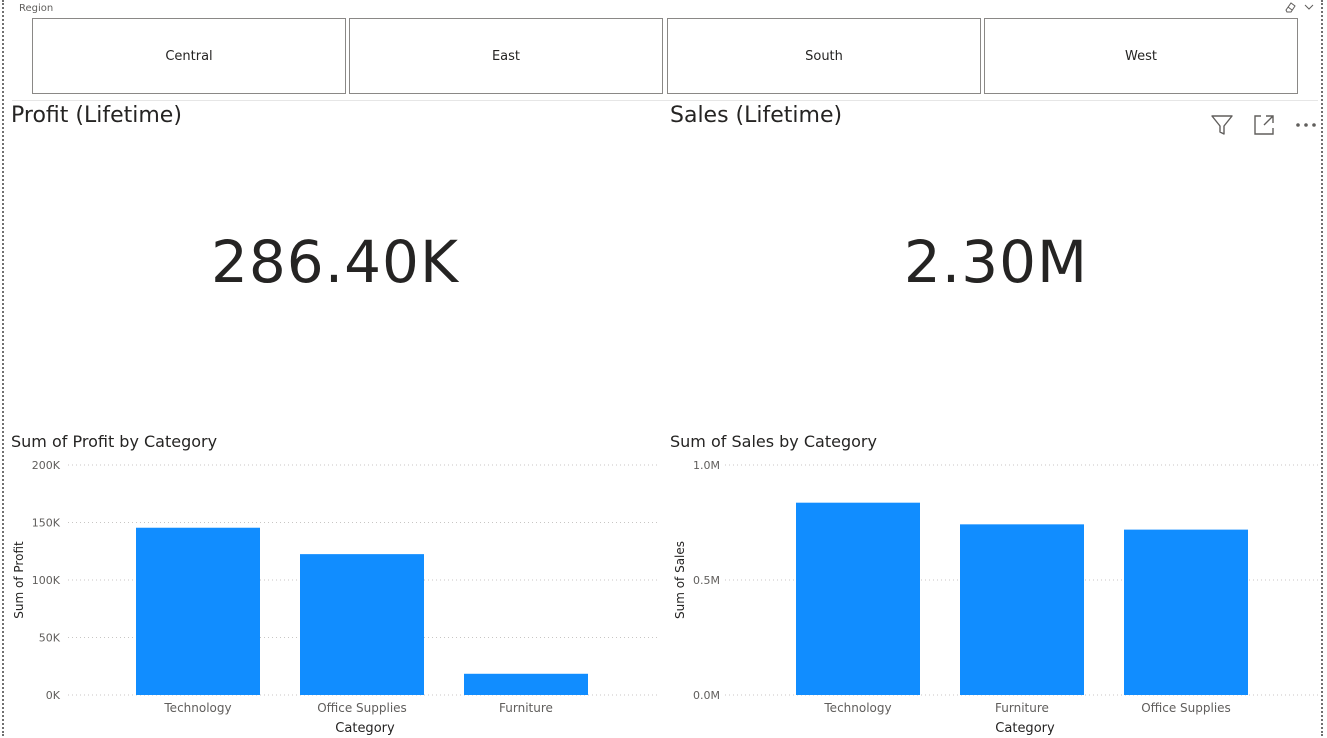  What do you see at coordinates (1025, 728) in the screenshot?
I see `sales-chart-x-axis-title: Category` at bounding box center [1025, 728].